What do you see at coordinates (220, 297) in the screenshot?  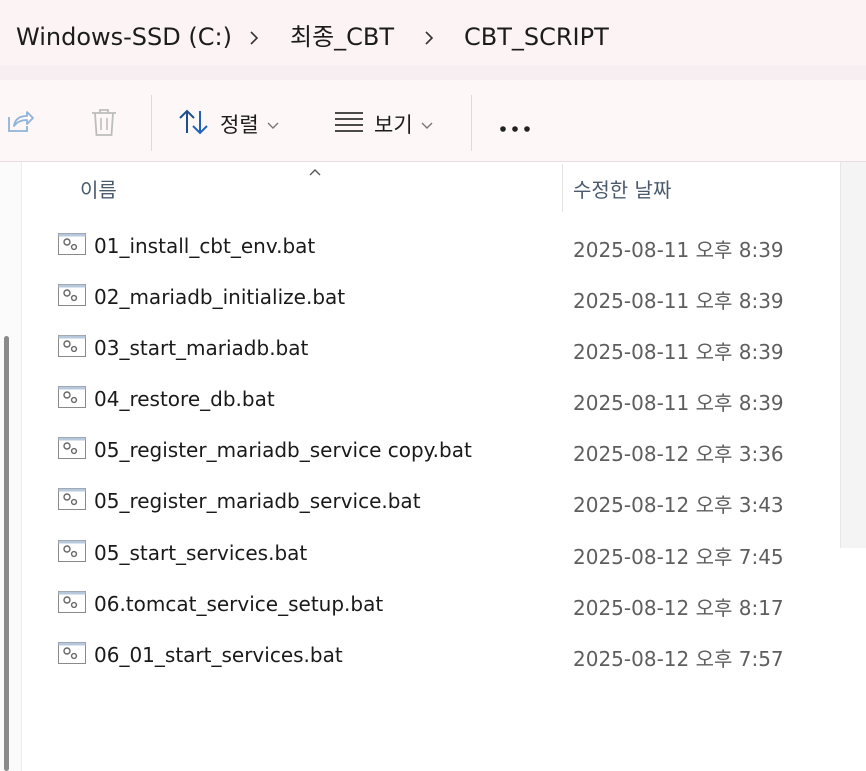 I see `file-name: 02_mariadb_initialize.bat` at bounding box center [220, 297].